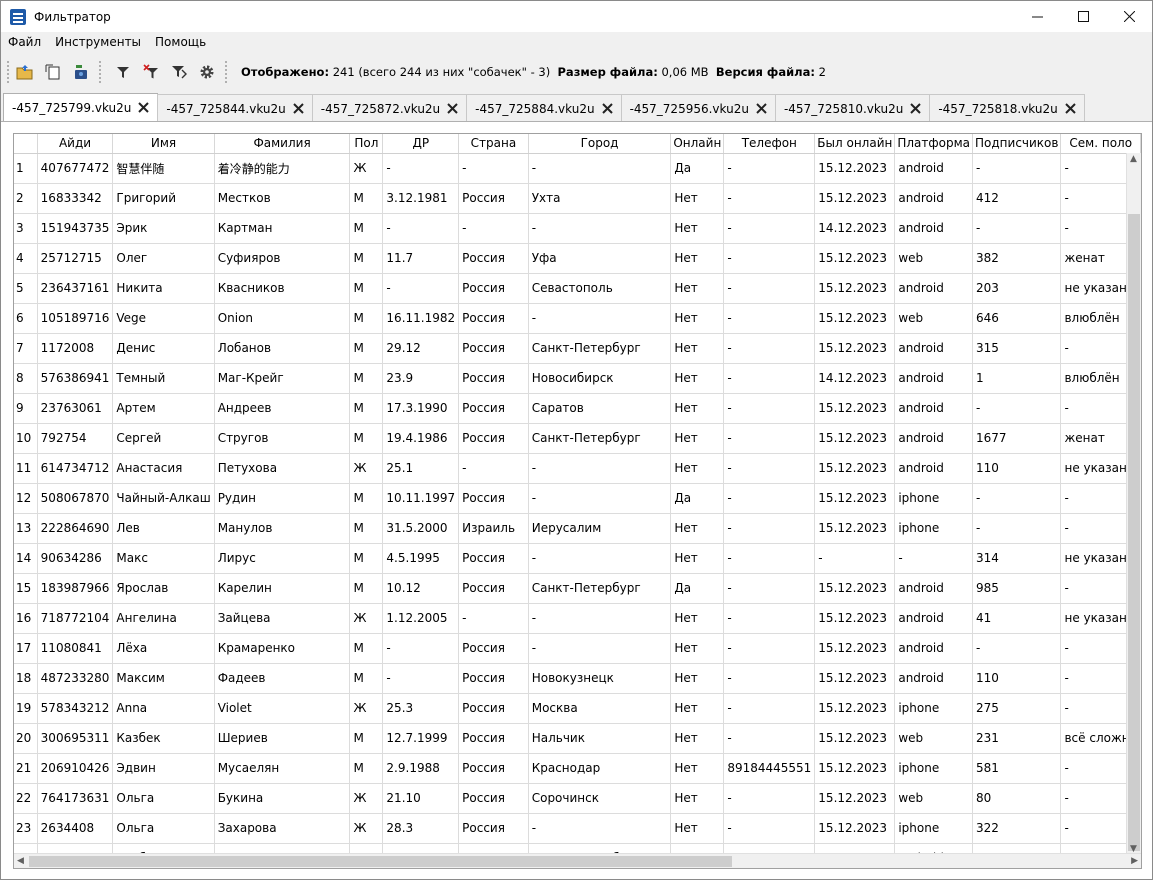 The width and height of the screenshot is (1153, 880). I want to click on table-cell: 29.12, so click(421, 348).